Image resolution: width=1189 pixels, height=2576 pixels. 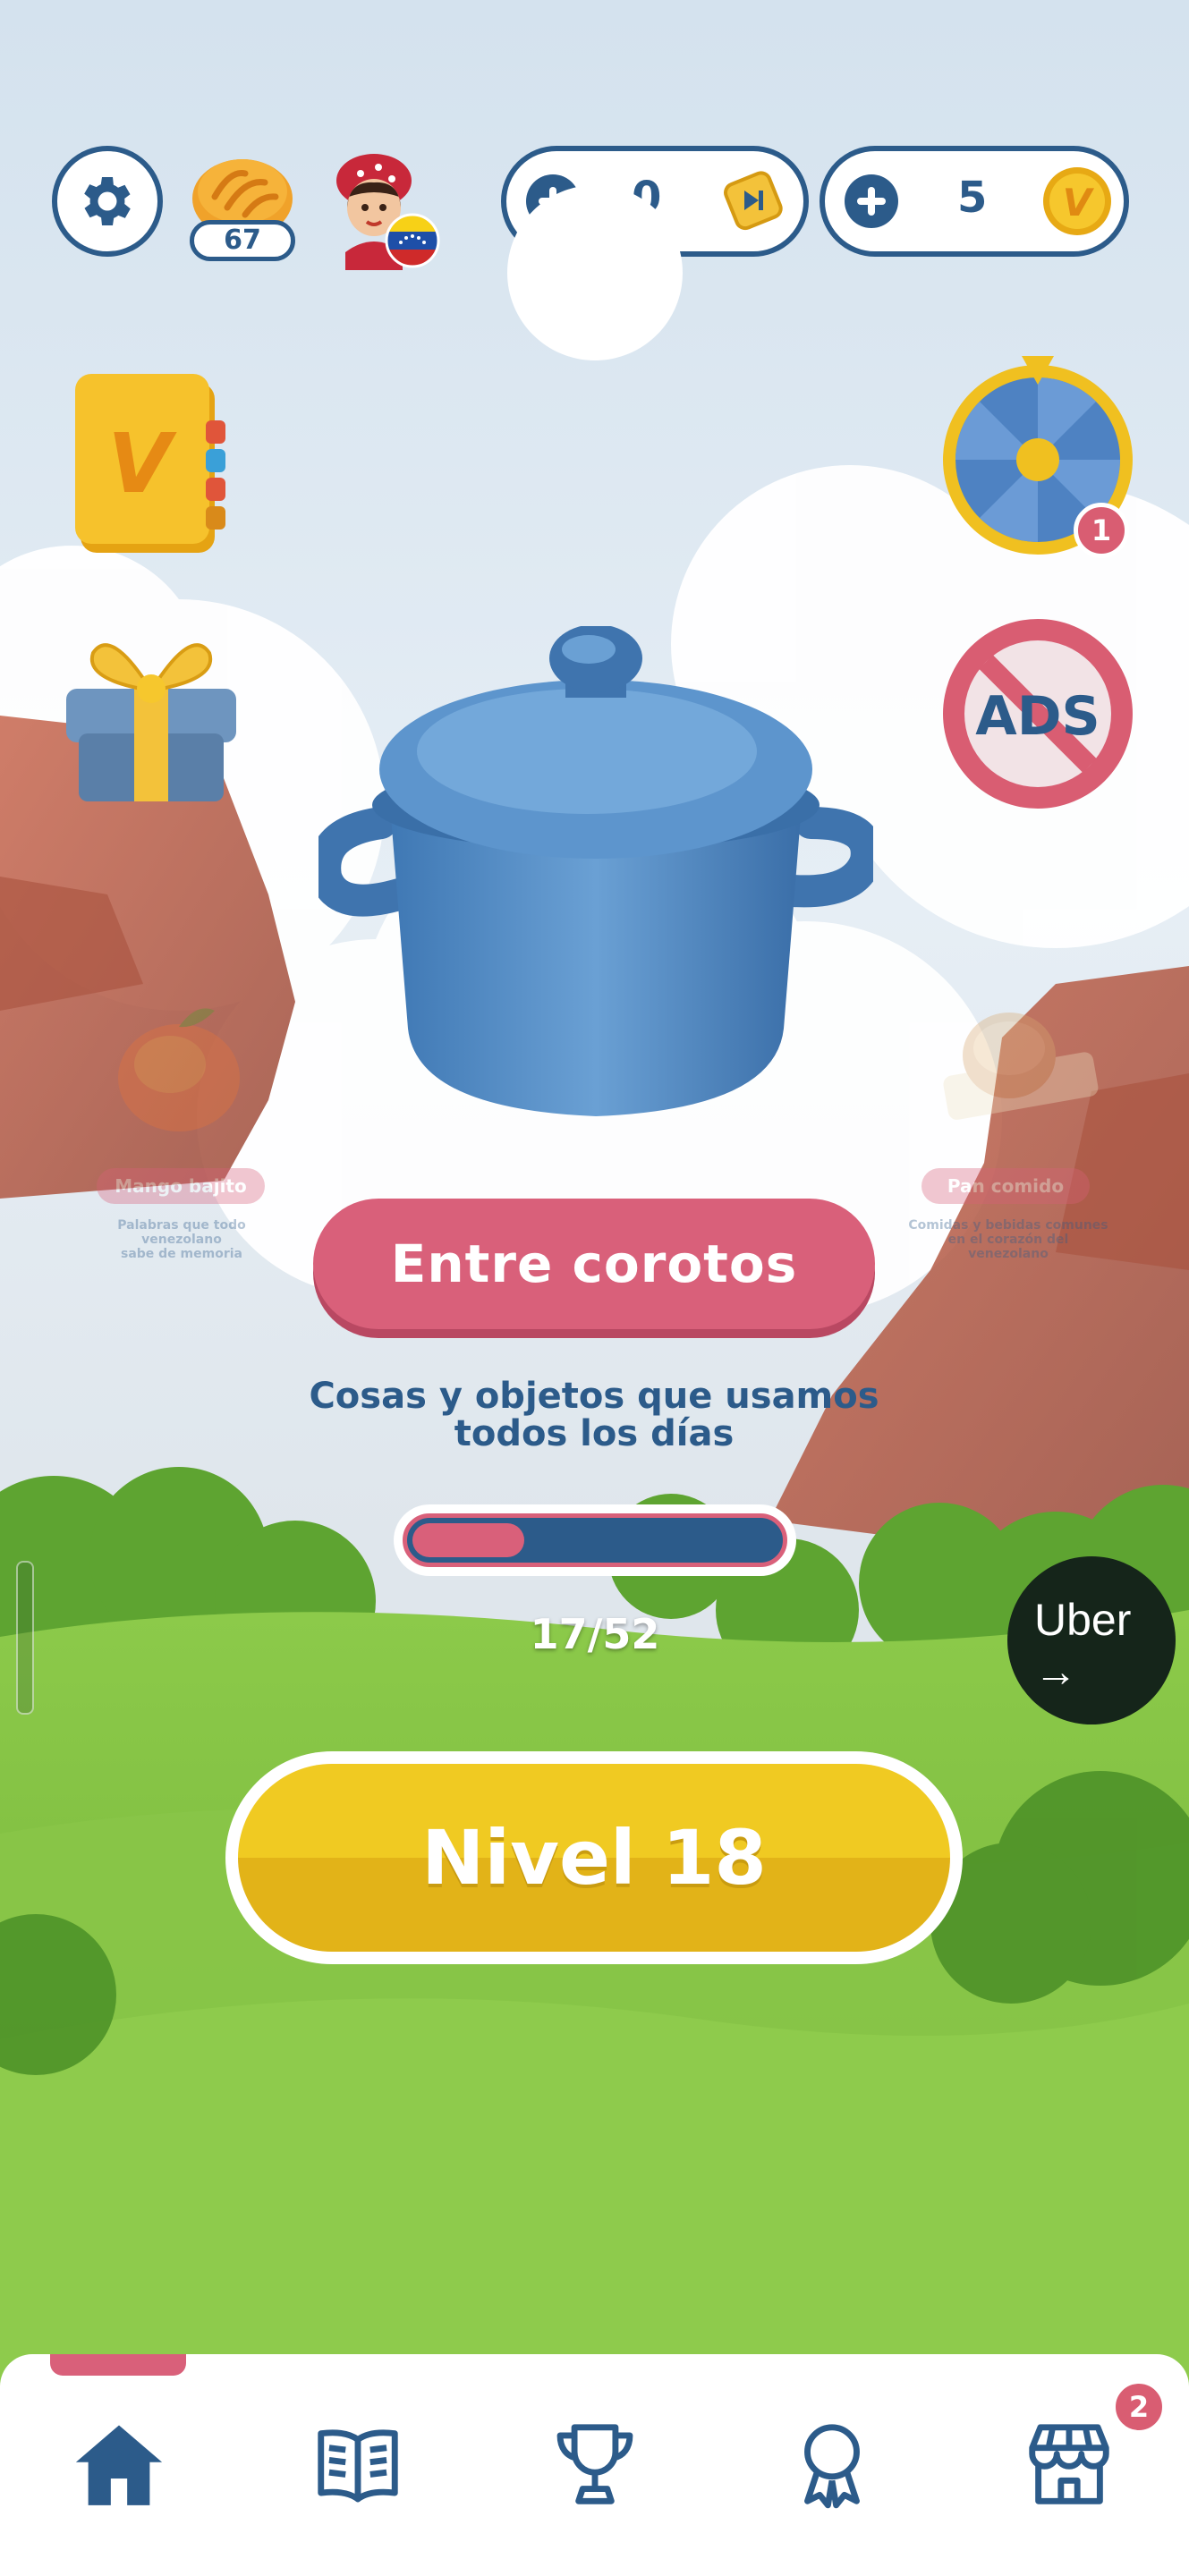 I want to click on home-icon, so click(x=119, y=2465).